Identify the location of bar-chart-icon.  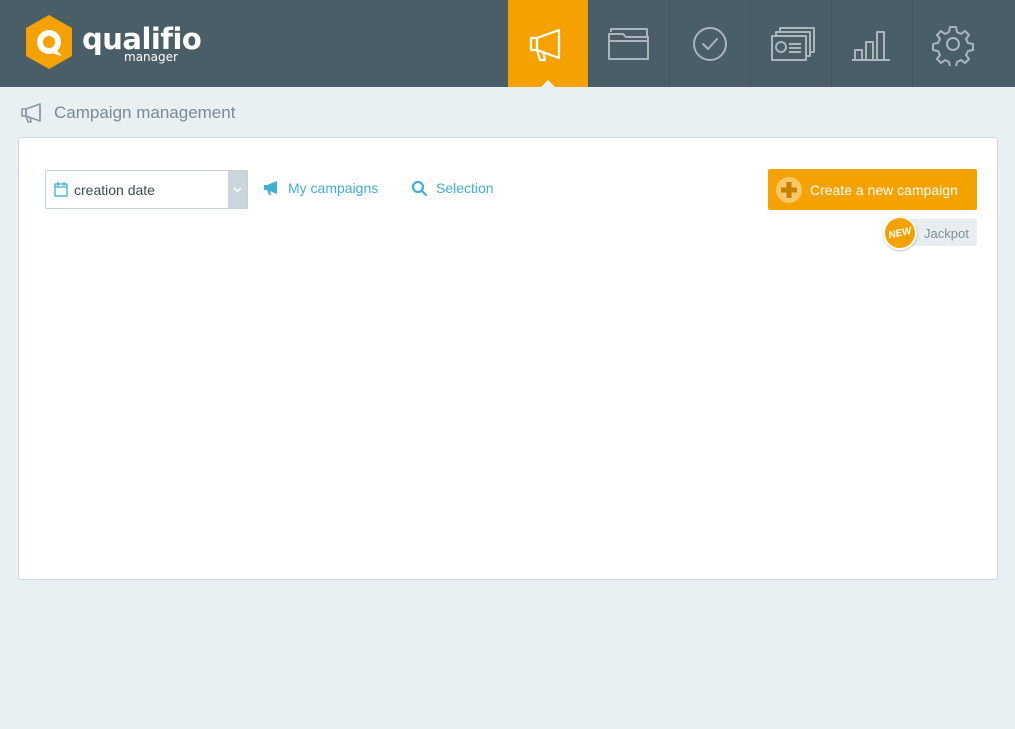
(871, 45).